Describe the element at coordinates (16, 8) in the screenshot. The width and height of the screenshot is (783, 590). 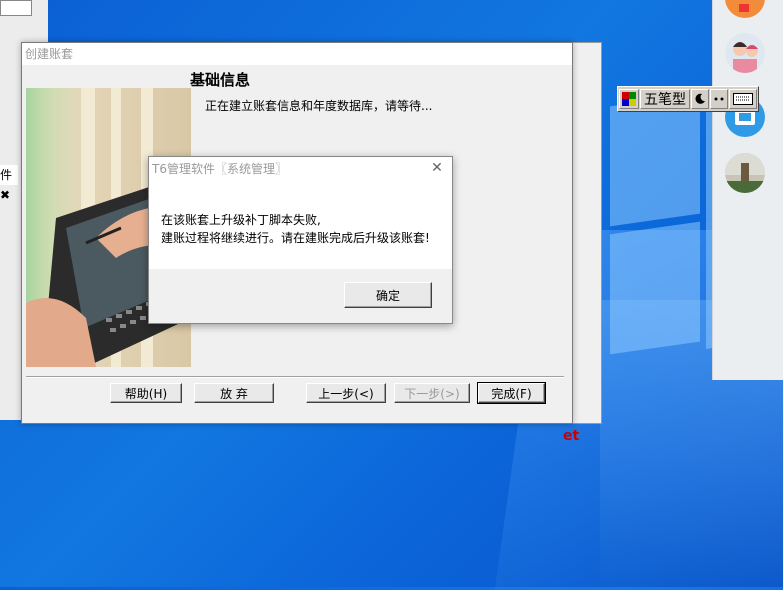
I see `background-window-field` at that location.